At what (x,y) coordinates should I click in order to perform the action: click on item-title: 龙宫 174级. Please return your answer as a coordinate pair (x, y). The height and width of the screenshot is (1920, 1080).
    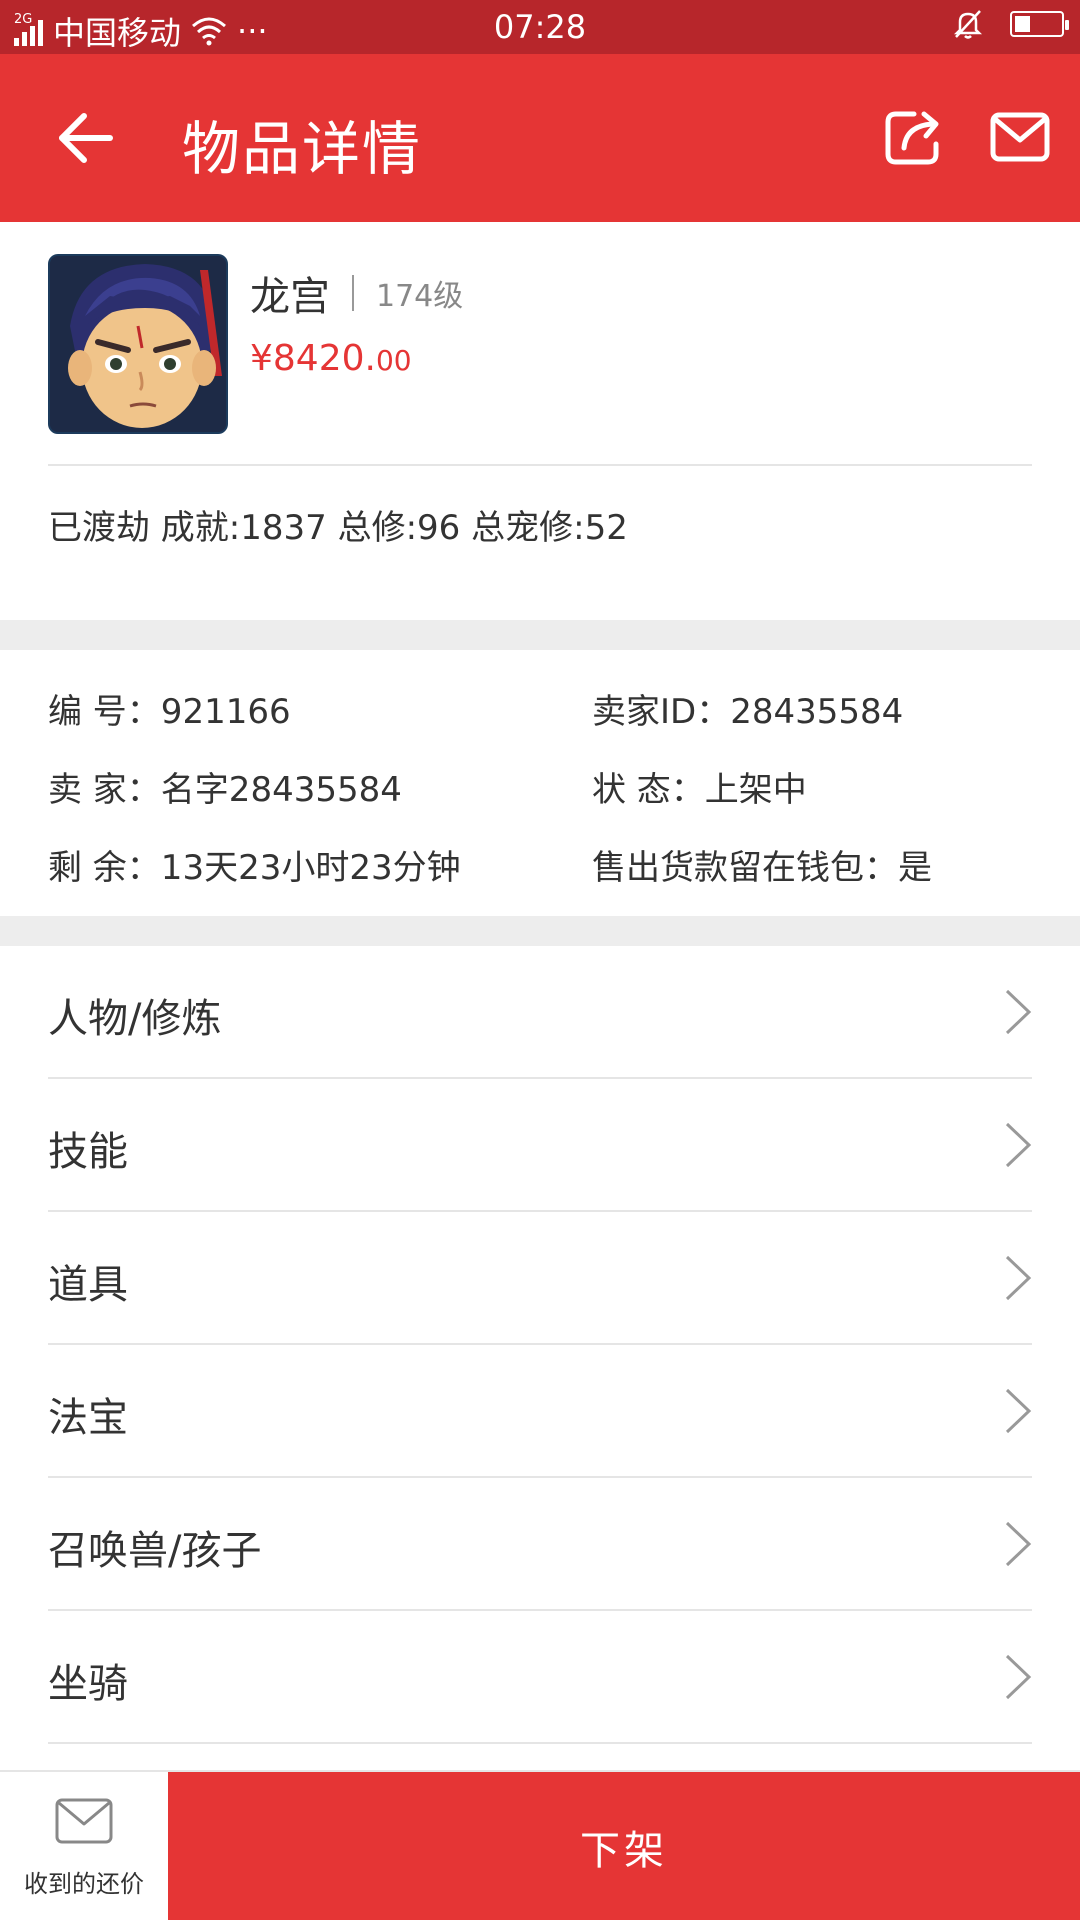
    Looking at the image, I should click on (356, 293).